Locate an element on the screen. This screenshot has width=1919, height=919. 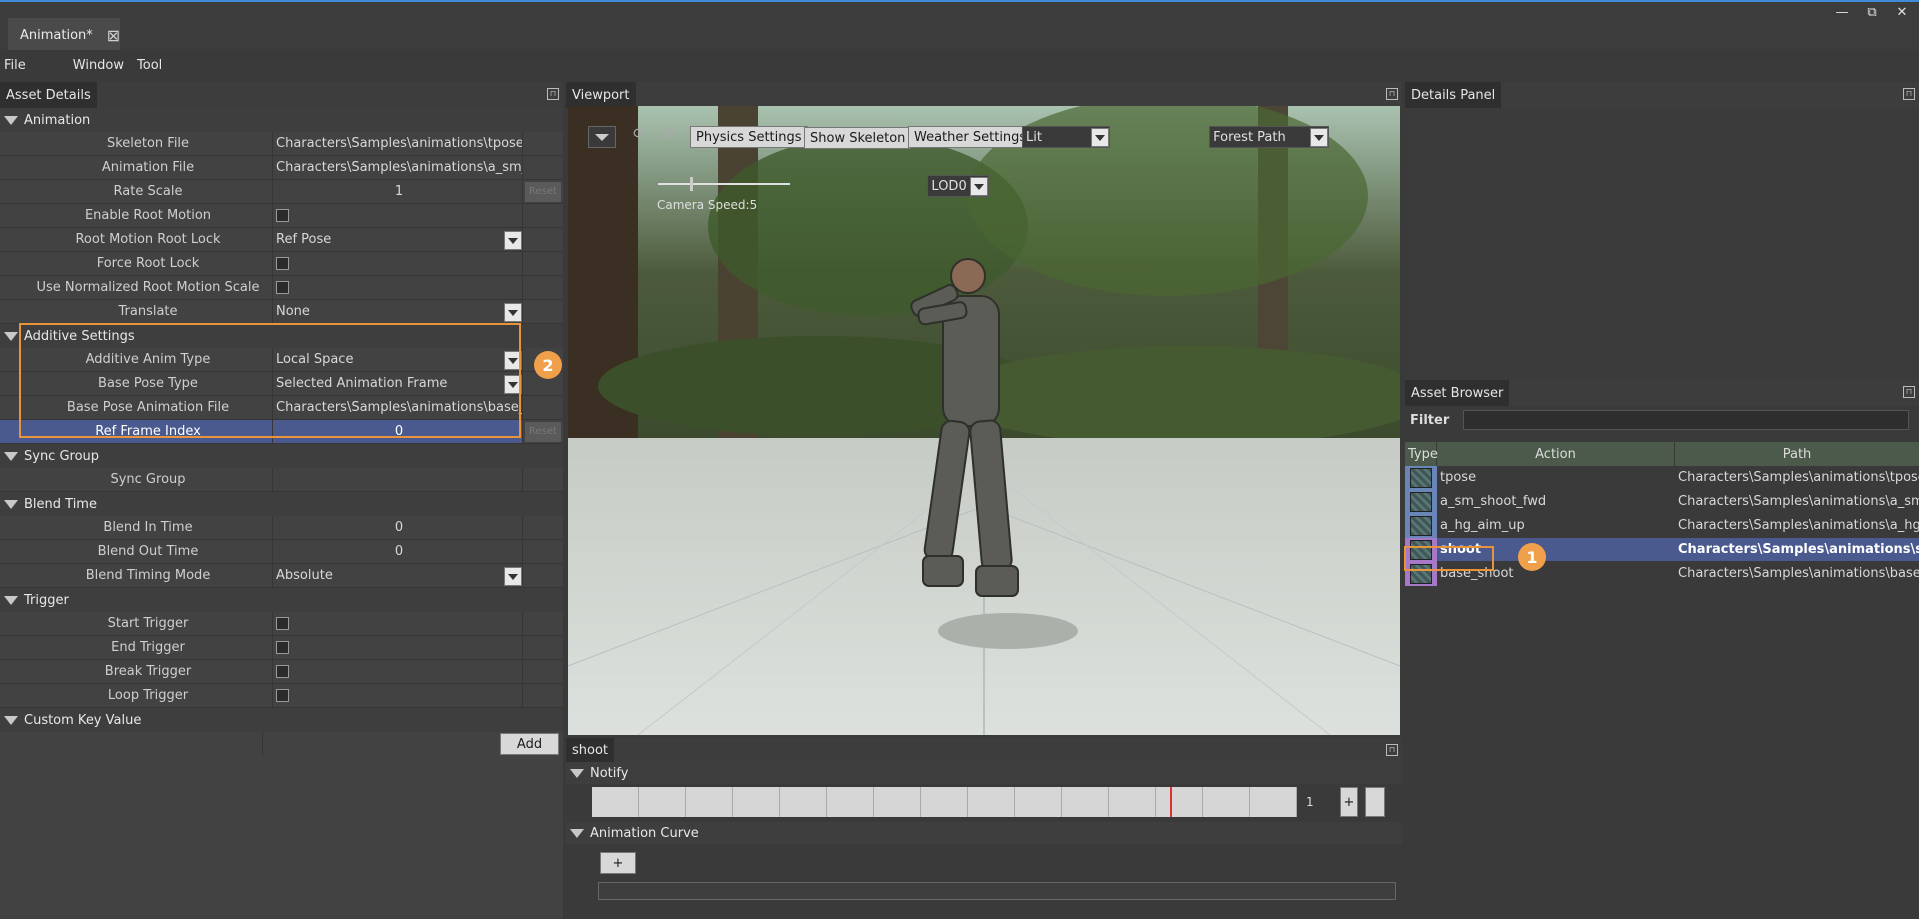
blend-out-field: 0 is located at coordinates (398, 551).